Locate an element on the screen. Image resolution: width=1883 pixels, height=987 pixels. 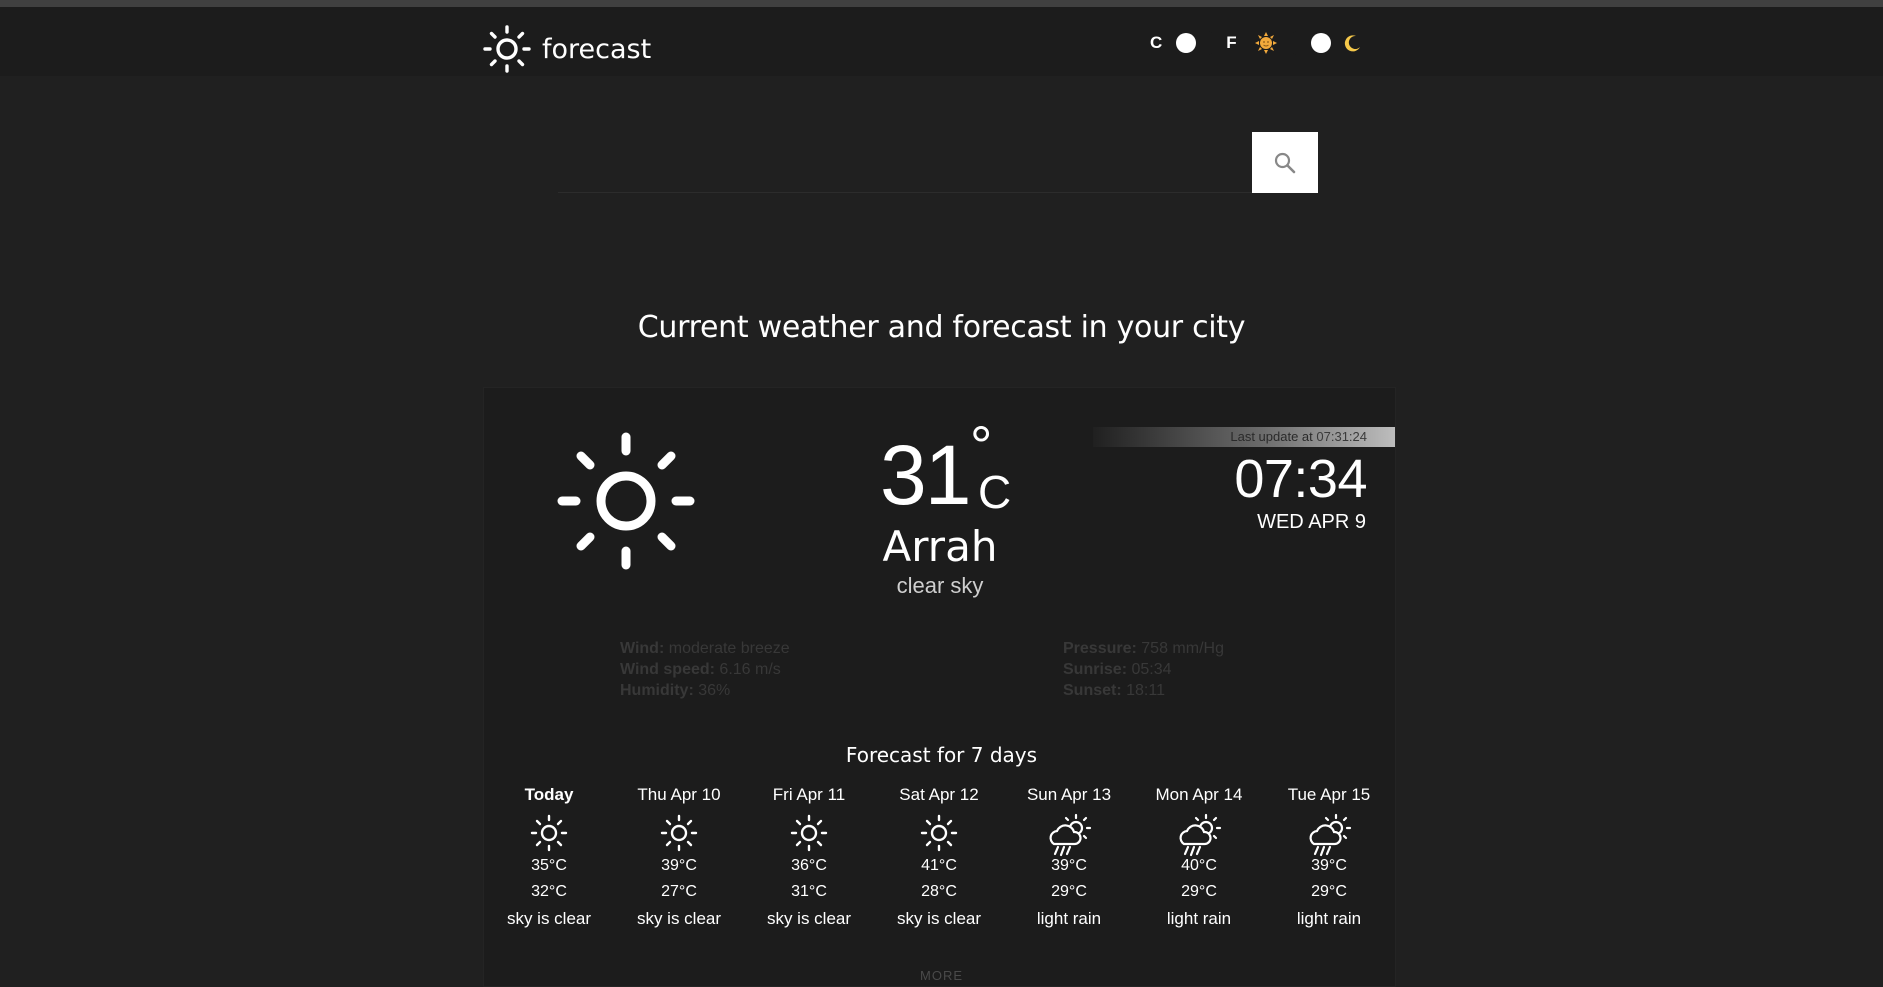
forecast-day: Tue Apr 15 39°C 29°C light rain is located at coordinates (1329, 858).